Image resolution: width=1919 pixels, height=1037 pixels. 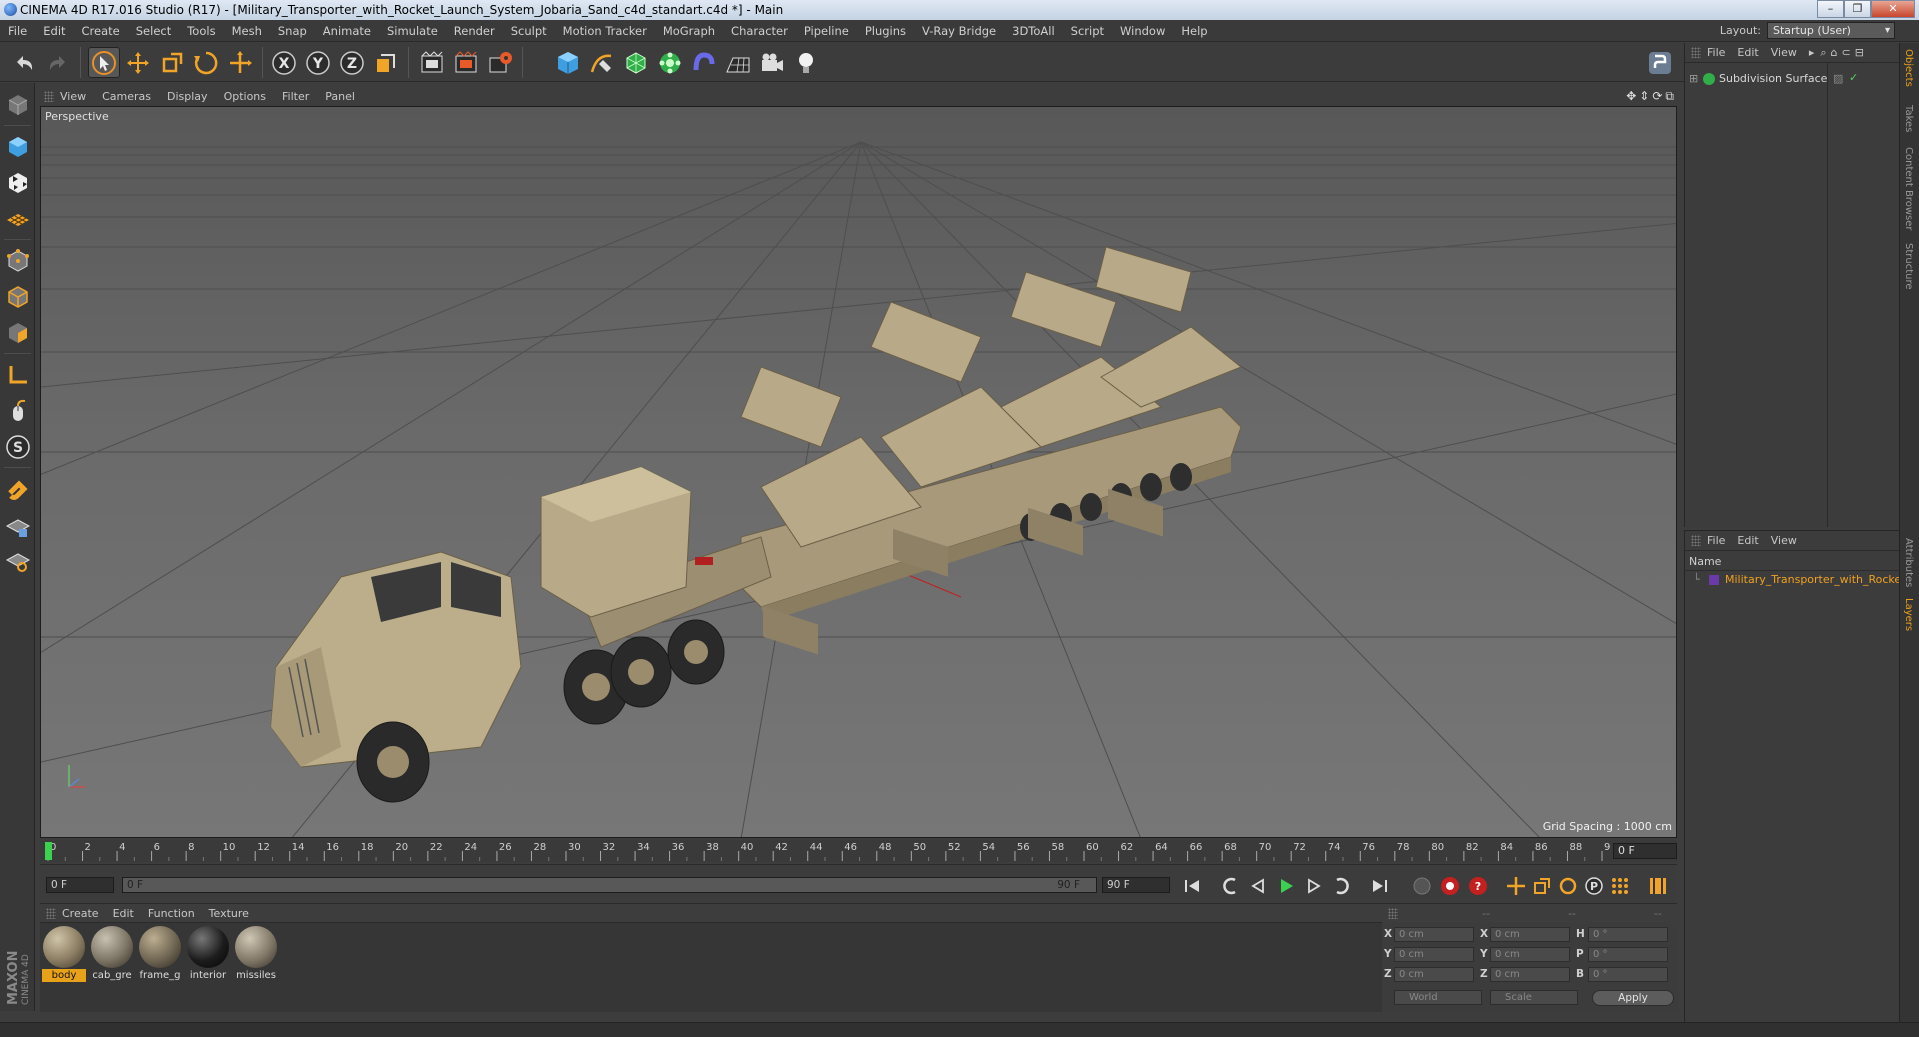 What do you see at coordinates (1534, 997) in the screenshot?
I see `coordinate-mode-select: Scale` at bounding box center [1534, 997].